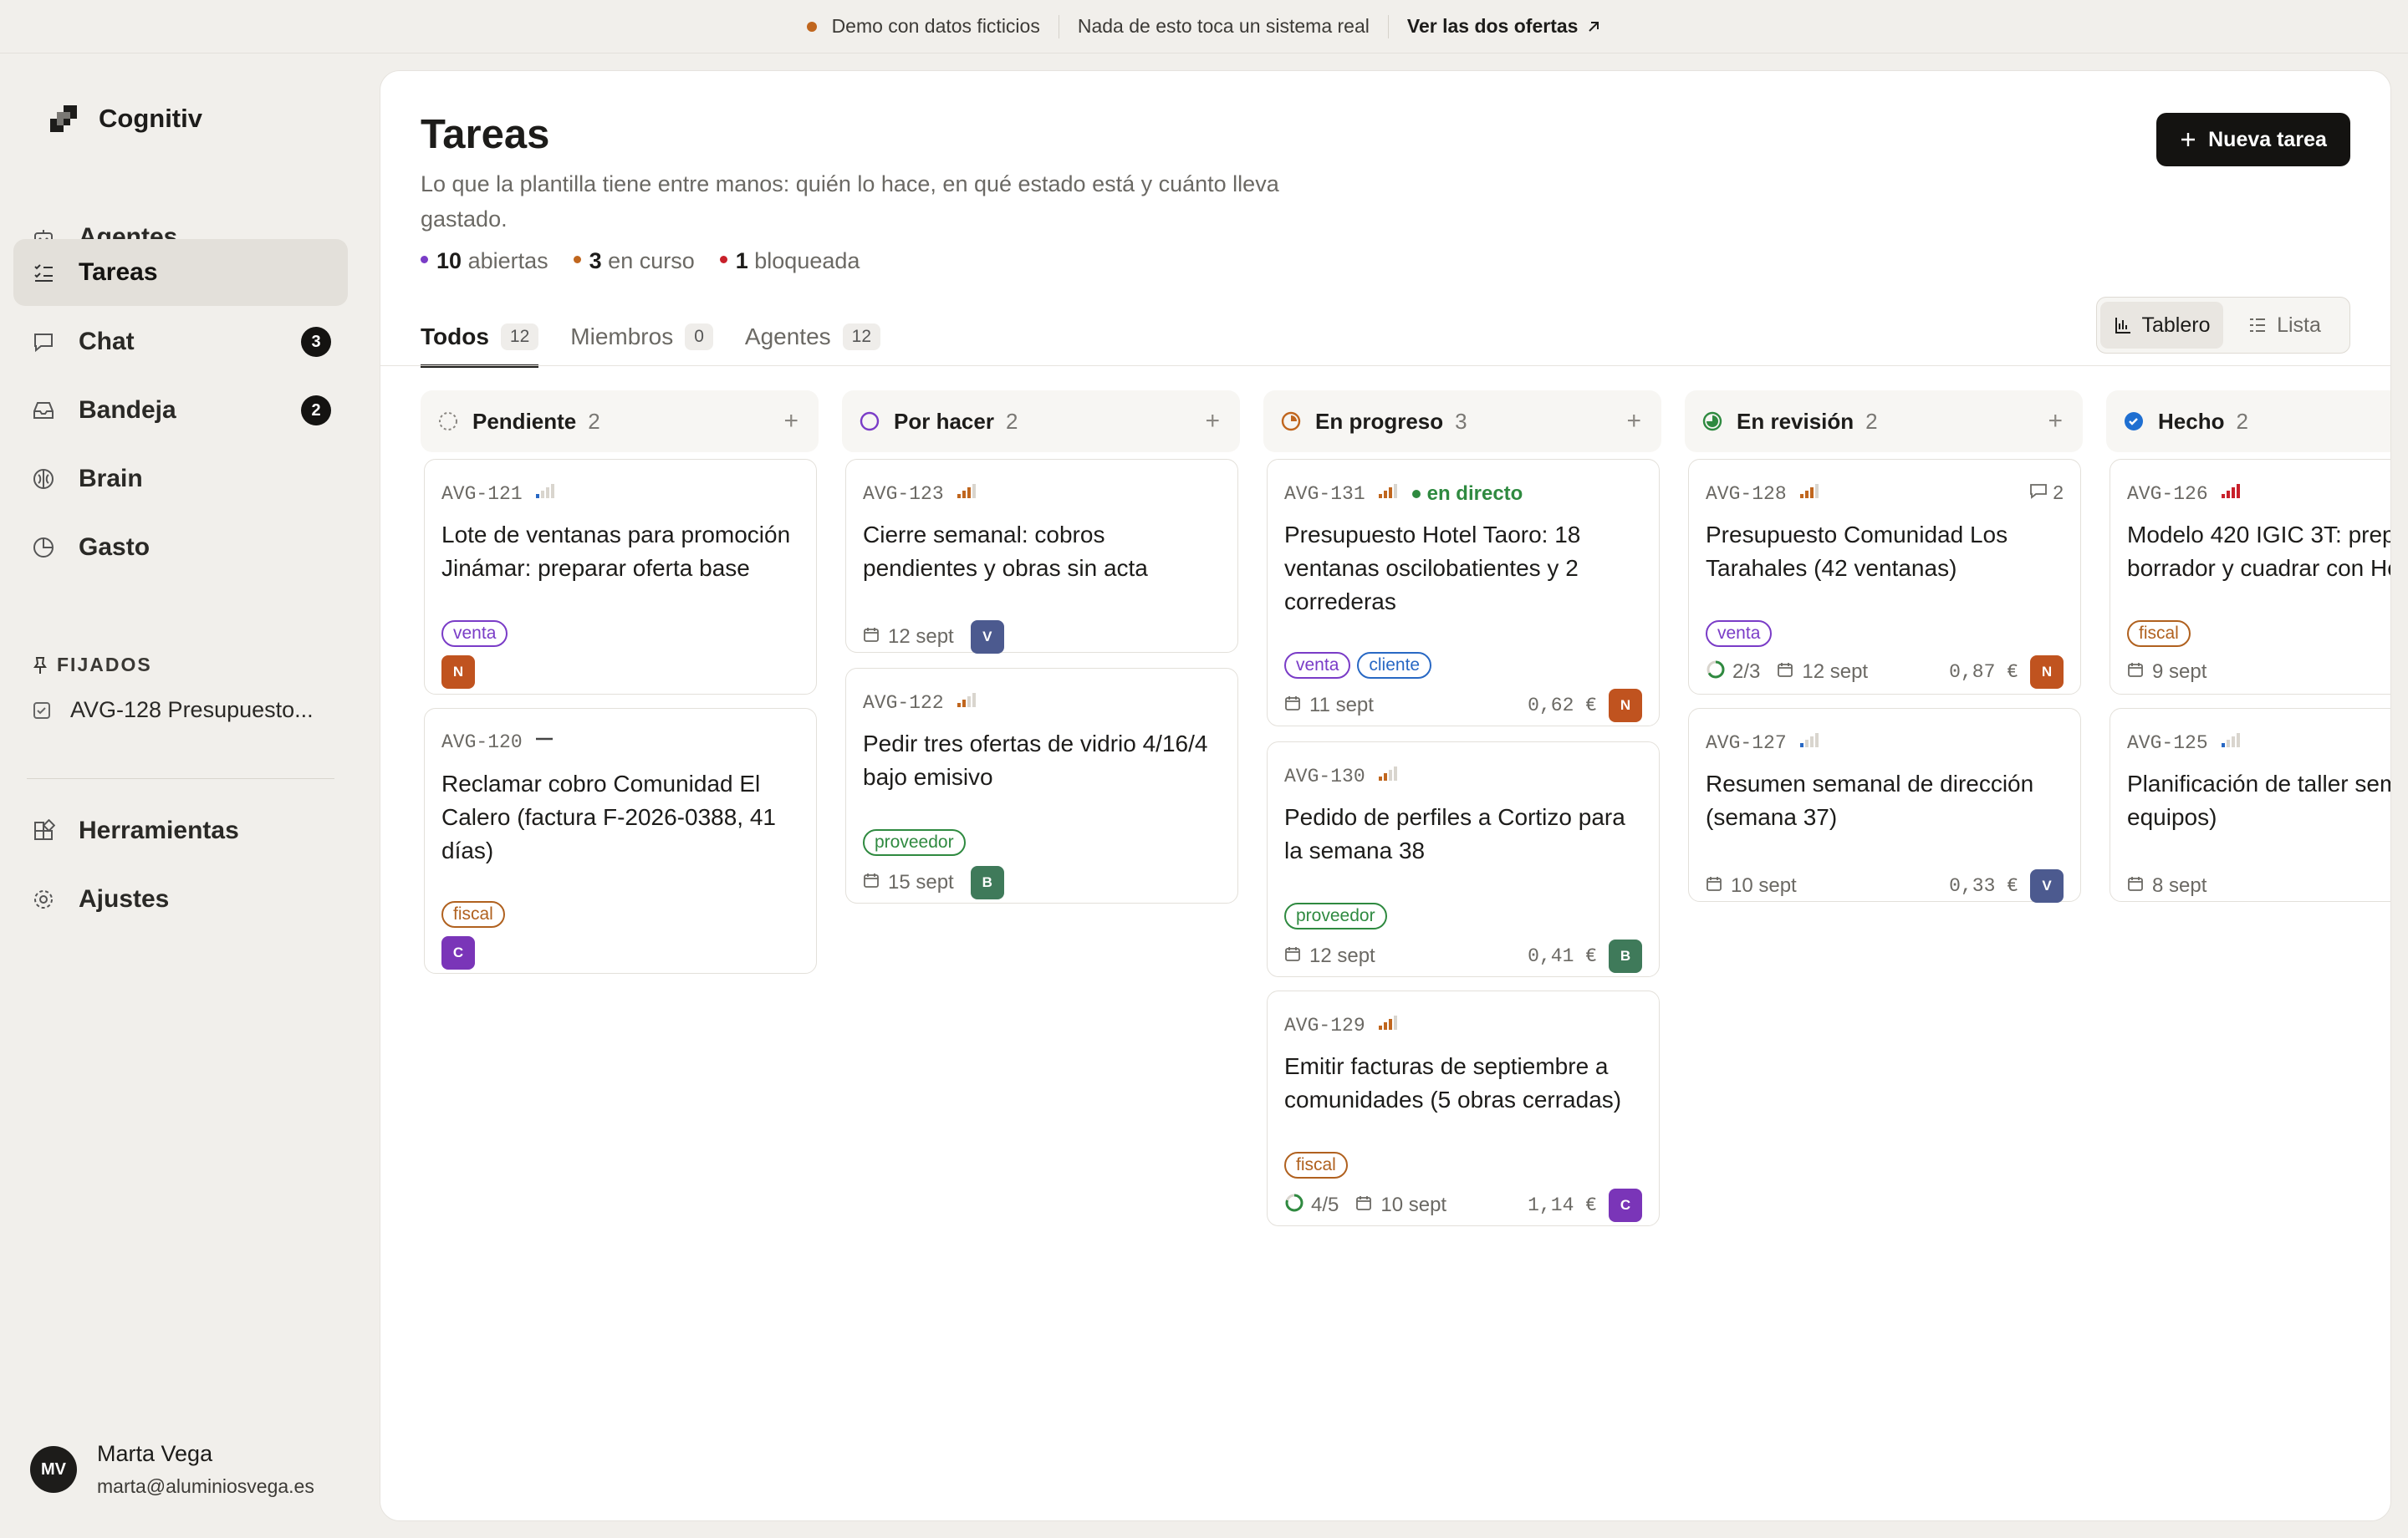 This screenshot has width=2408, height=1538. Describe the element at coordinates (119, 272) in the screenshot. I see `sidebar-item-label: Tareas` at that location.